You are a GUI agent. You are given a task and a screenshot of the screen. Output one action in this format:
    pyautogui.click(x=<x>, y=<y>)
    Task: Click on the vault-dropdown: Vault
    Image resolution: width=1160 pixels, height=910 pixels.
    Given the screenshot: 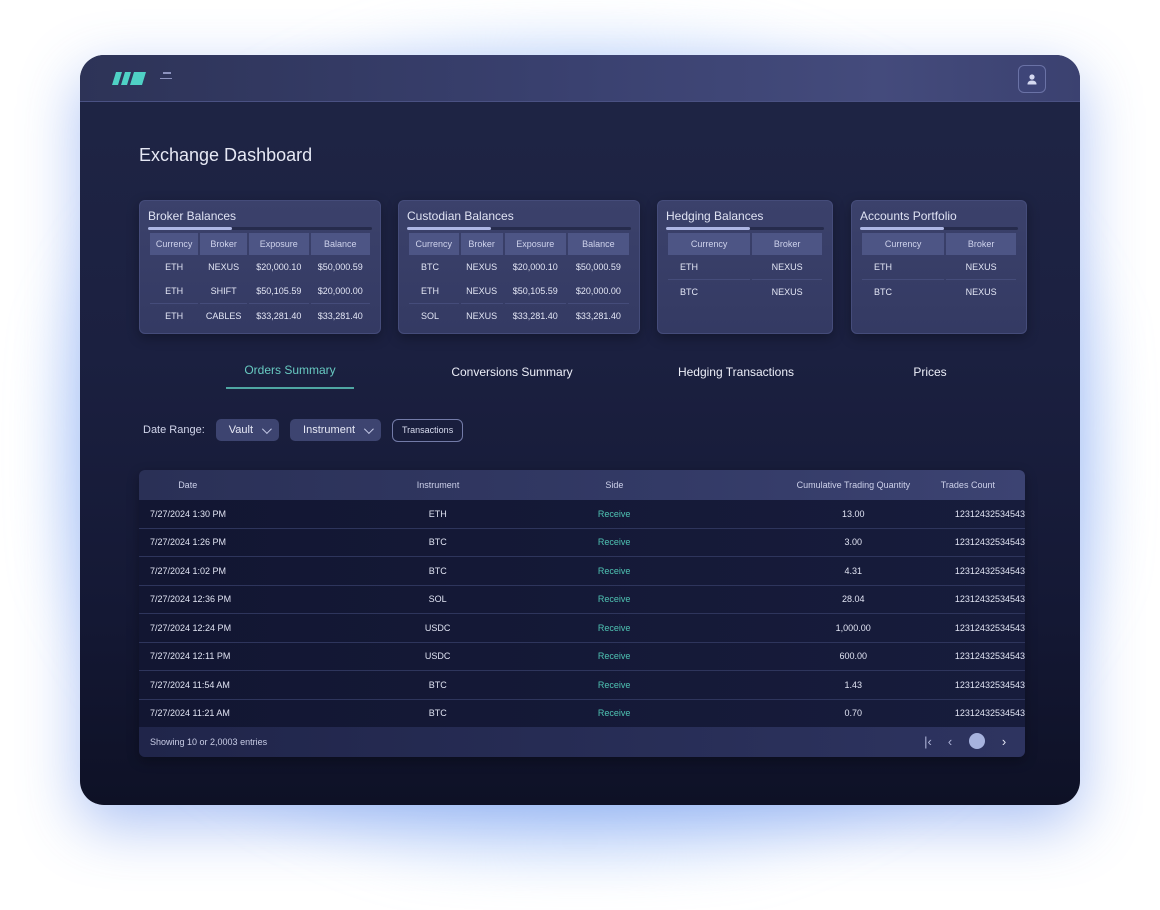 What is the action you would take?
    pyautogui.click(x=247, y=430)
    